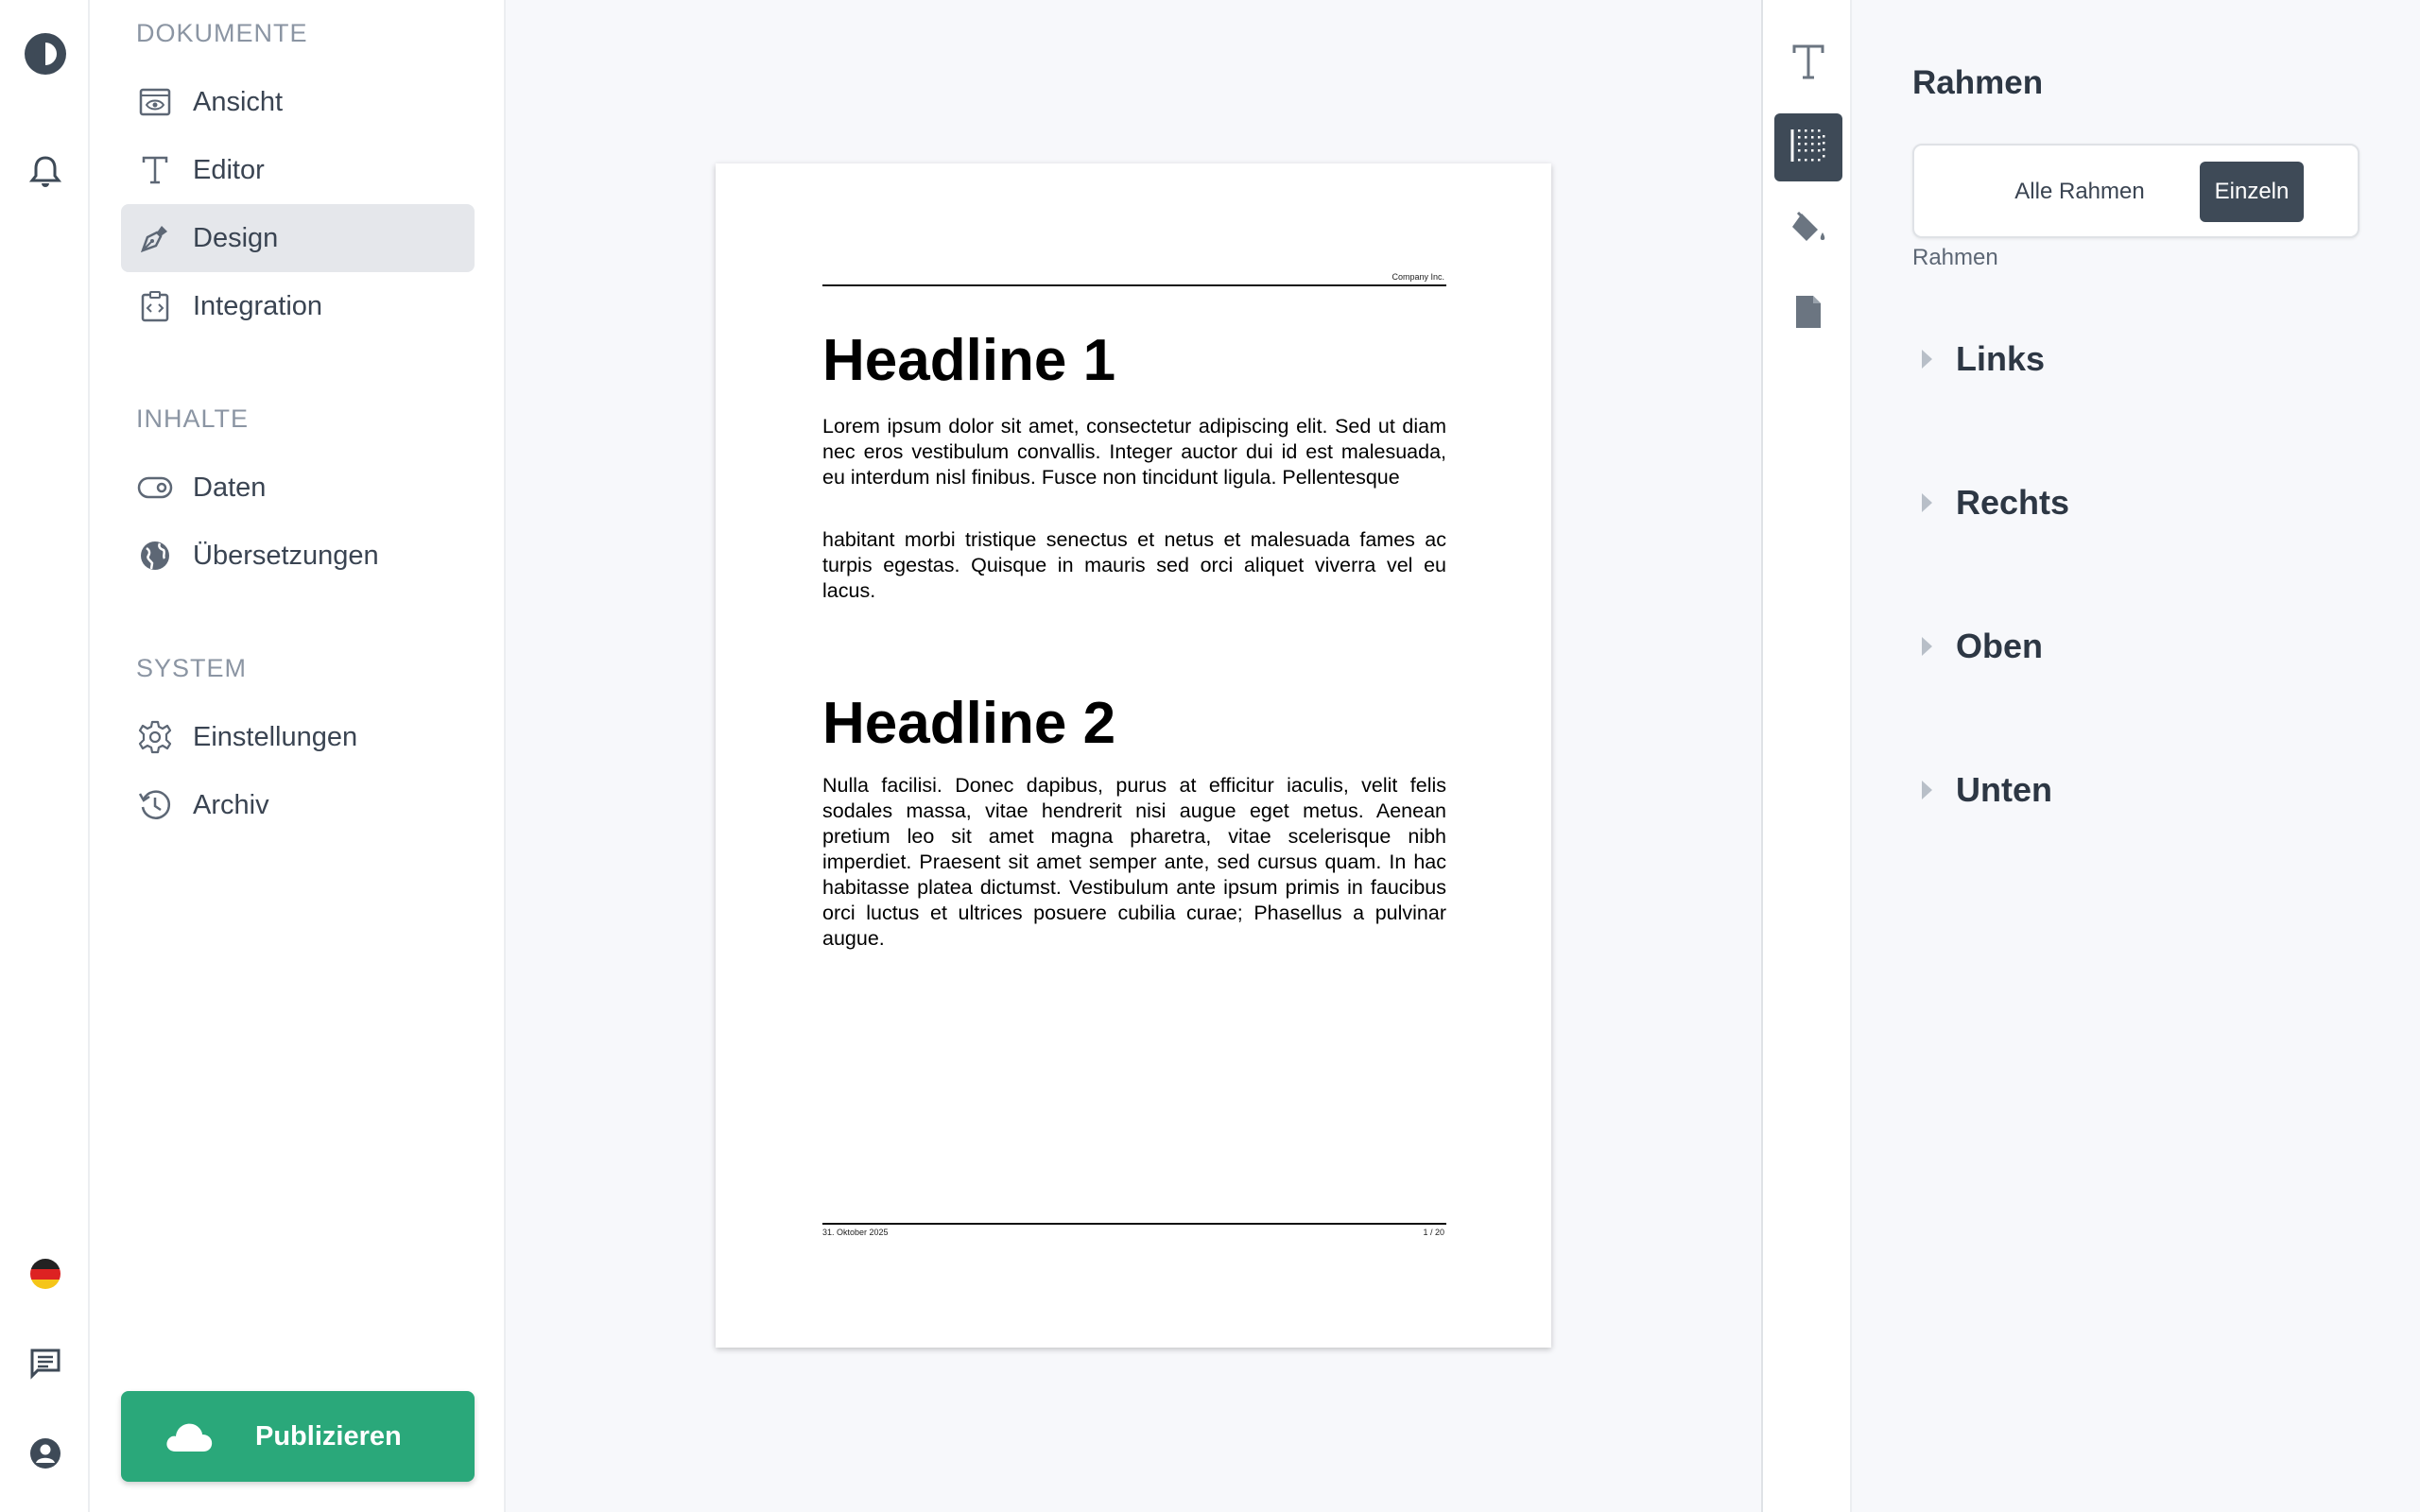 This screenshot has width=2420, height=1512. What do you see at coordinates (155, 488) in the screenshot?
I see `tag-icon` at bounding box center [155, 488].